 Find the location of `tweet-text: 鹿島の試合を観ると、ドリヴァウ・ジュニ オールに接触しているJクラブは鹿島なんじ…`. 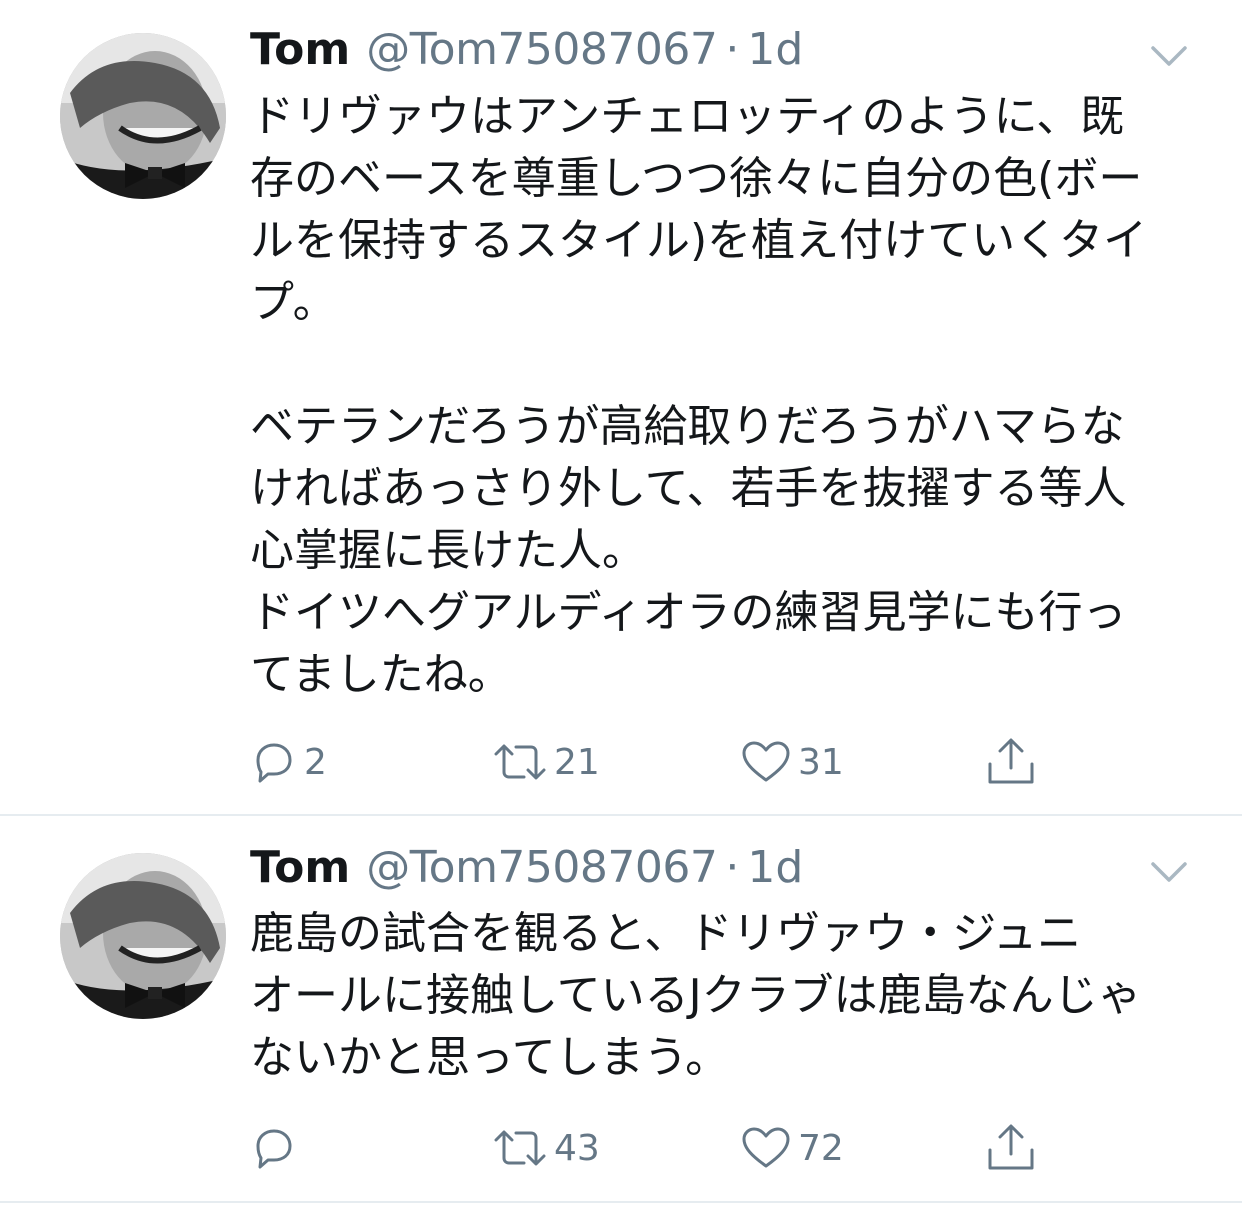

tweet-text: 鹿島の試合を観ると、ドリヴァウ・ジュニ オールに接触しているJクラブは鹿島なんじ… is located at coordinates (715, 996).